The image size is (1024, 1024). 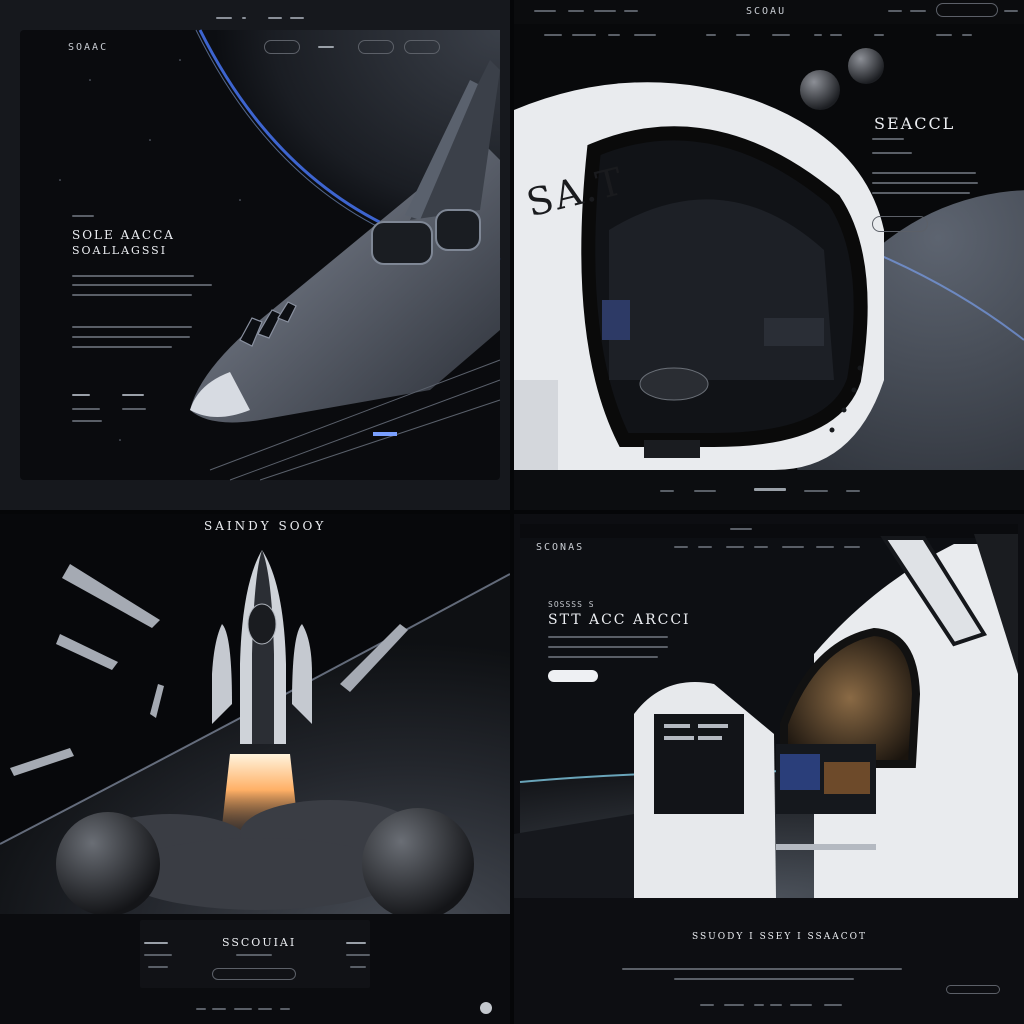 I want to click on top-tab, so click(x=741, y=529).